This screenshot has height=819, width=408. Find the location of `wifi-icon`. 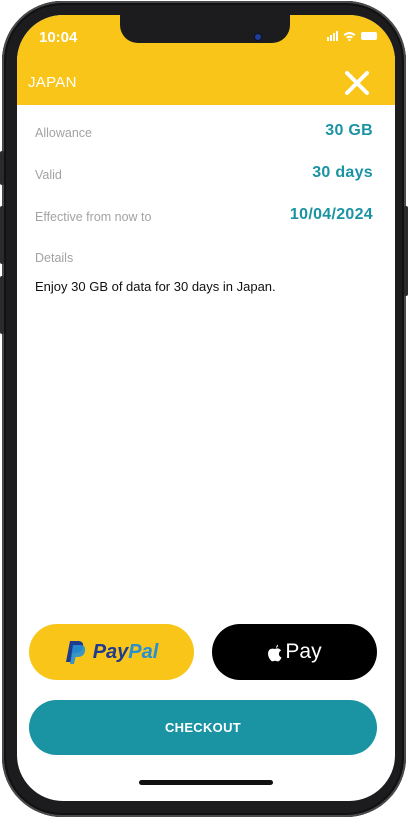

wifi-icon is located at coordinates (349, 36).